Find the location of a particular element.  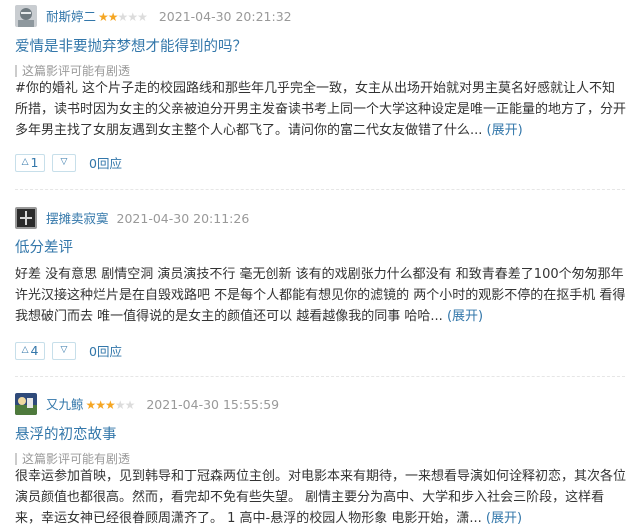

review-meta: 摆摊卖寂寞 2021-04-30 20:11:26 is located at coordinates (147, 219).